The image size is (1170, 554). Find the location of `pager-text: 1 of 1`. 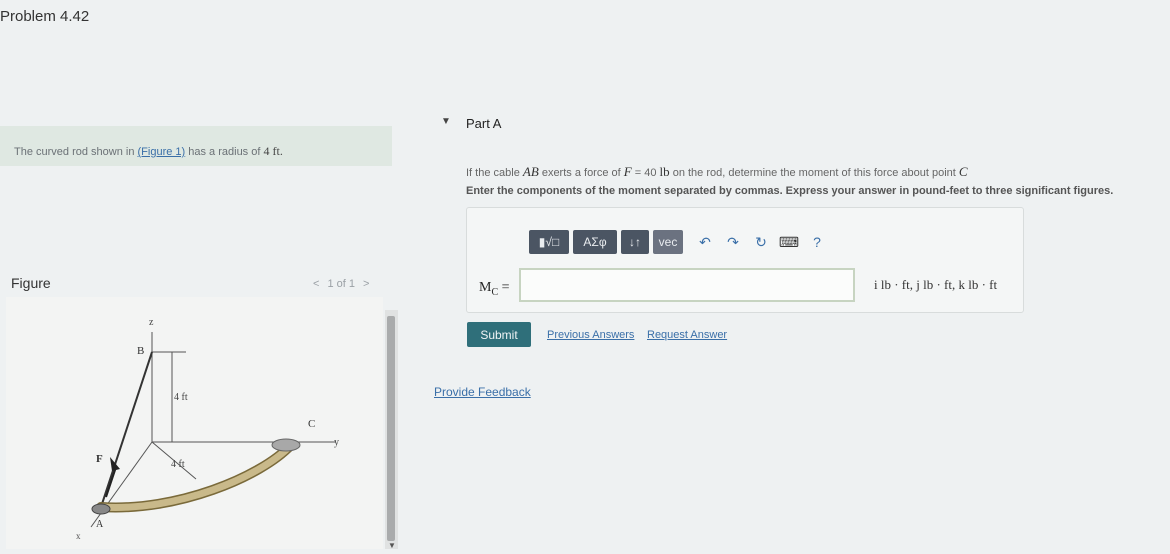

pager-text: 1 of 1 is located at coordinates (341, 284).